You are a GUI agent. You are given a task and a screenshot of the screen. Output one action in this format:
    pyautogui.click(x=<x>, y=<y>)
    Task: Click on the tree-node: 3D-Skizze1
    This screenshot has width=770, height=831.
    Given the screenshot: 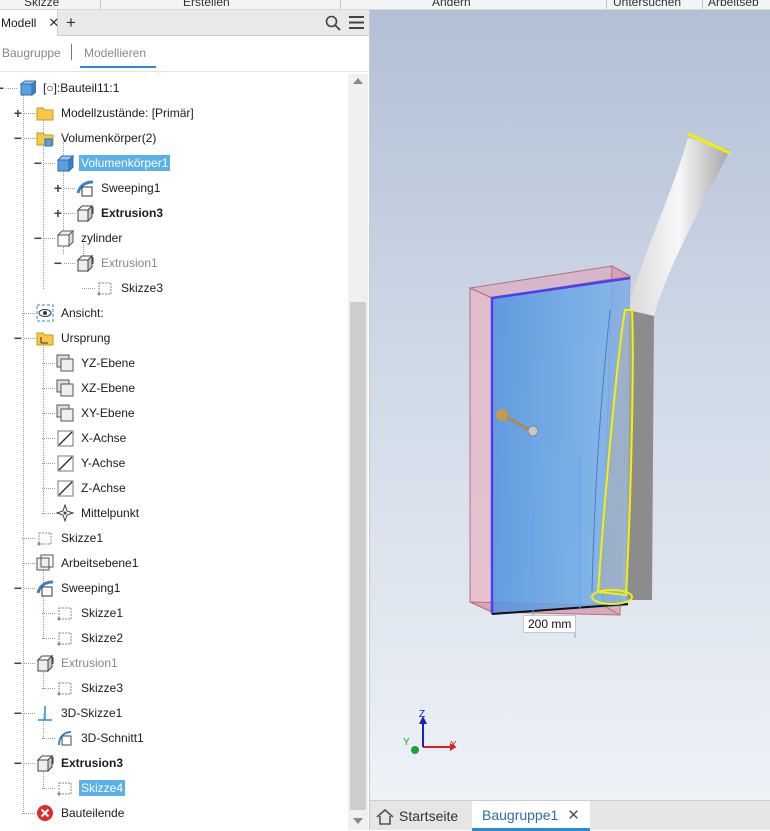 What is the action you would take?
    pyautogui.click(x=80, y=713)
    